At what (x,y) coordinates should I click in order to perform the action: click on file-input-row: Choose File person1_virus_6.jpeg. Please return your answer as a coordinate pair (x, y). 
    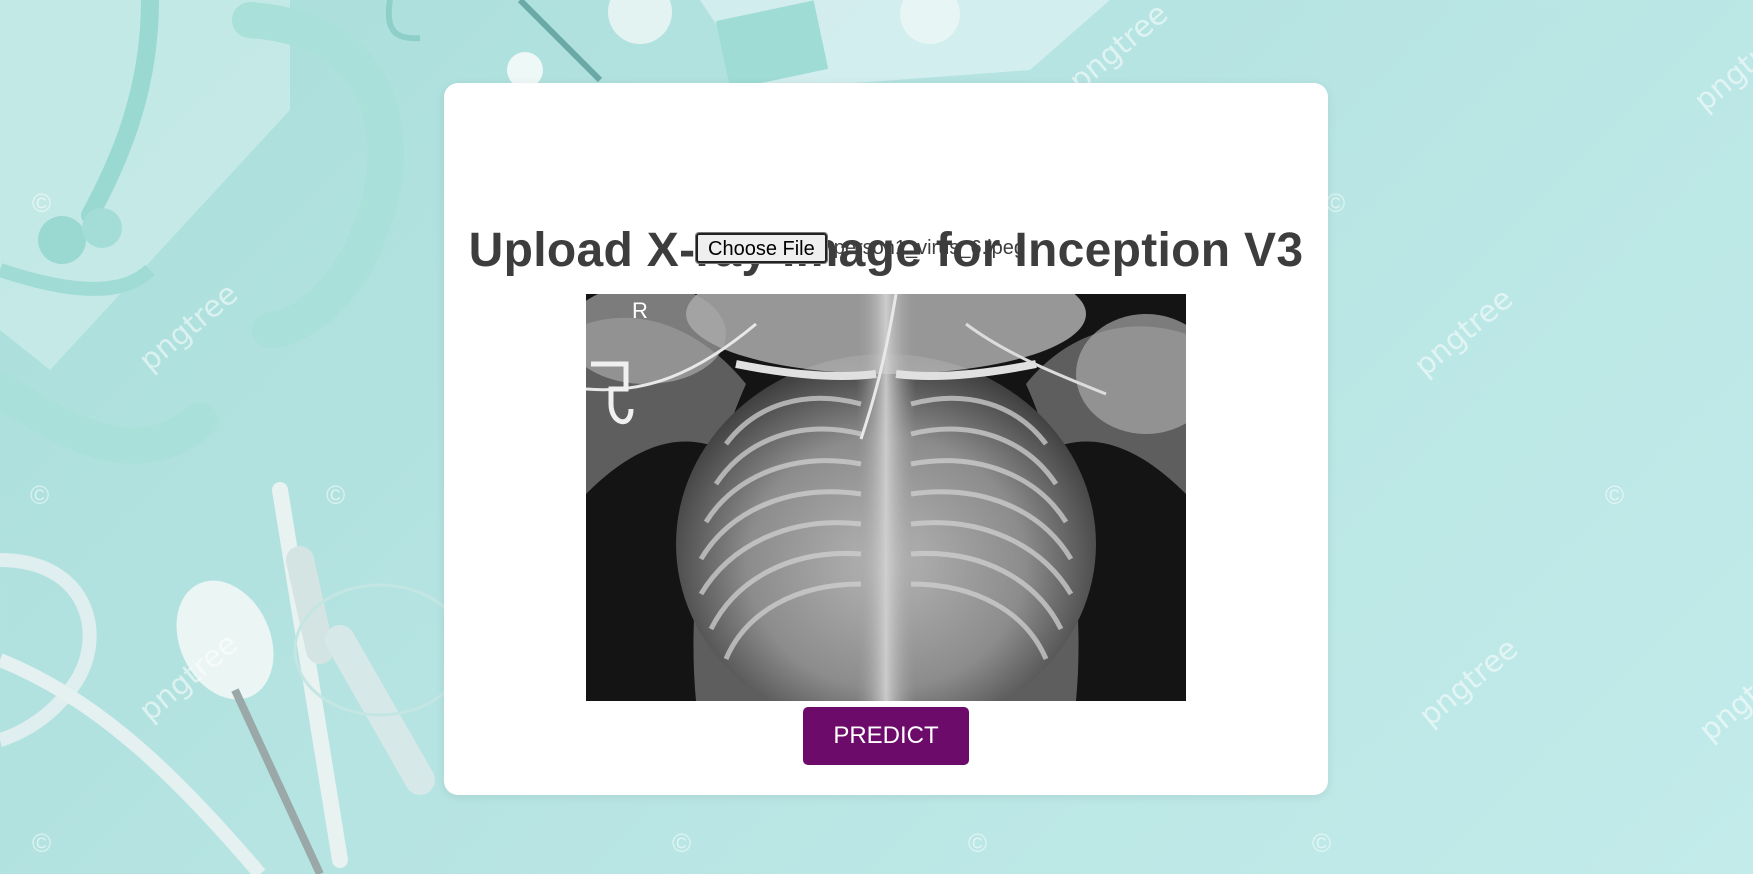
    Looking at the image, I should click on (860, 248).